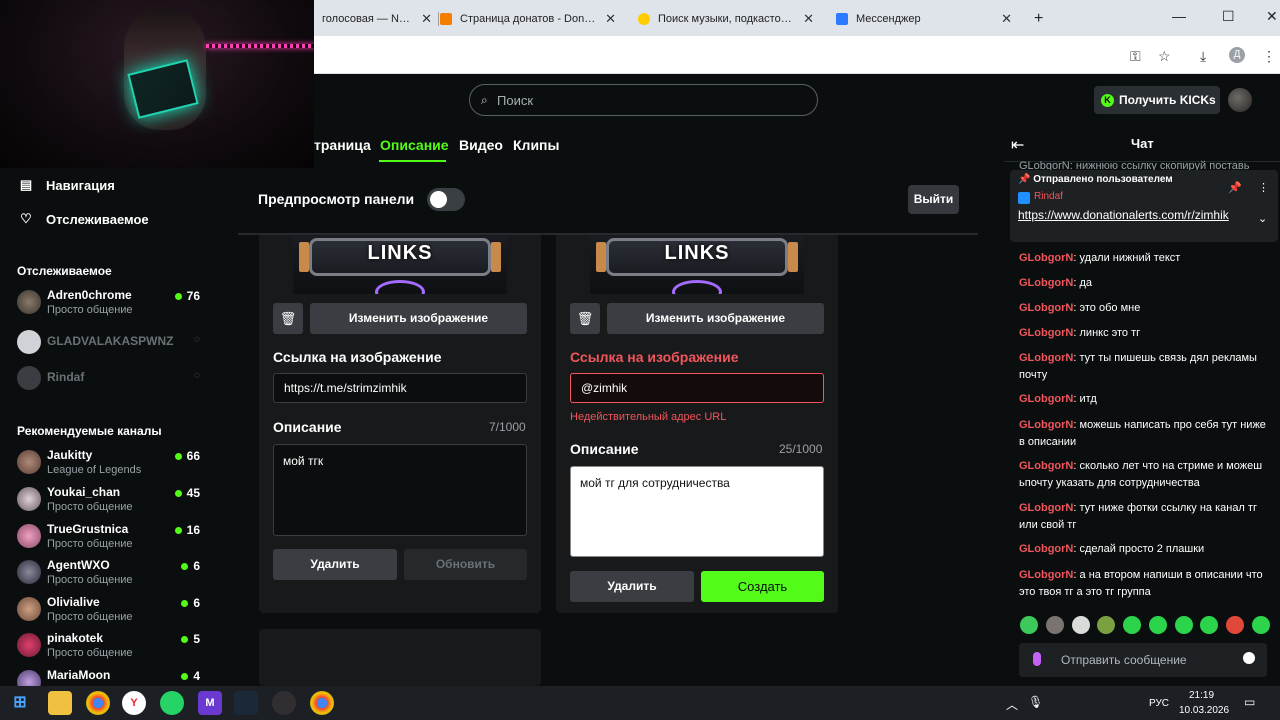 This screenshot has height=720, width=1280. I want to click on panel-preview-toggle, so click(446, 199).